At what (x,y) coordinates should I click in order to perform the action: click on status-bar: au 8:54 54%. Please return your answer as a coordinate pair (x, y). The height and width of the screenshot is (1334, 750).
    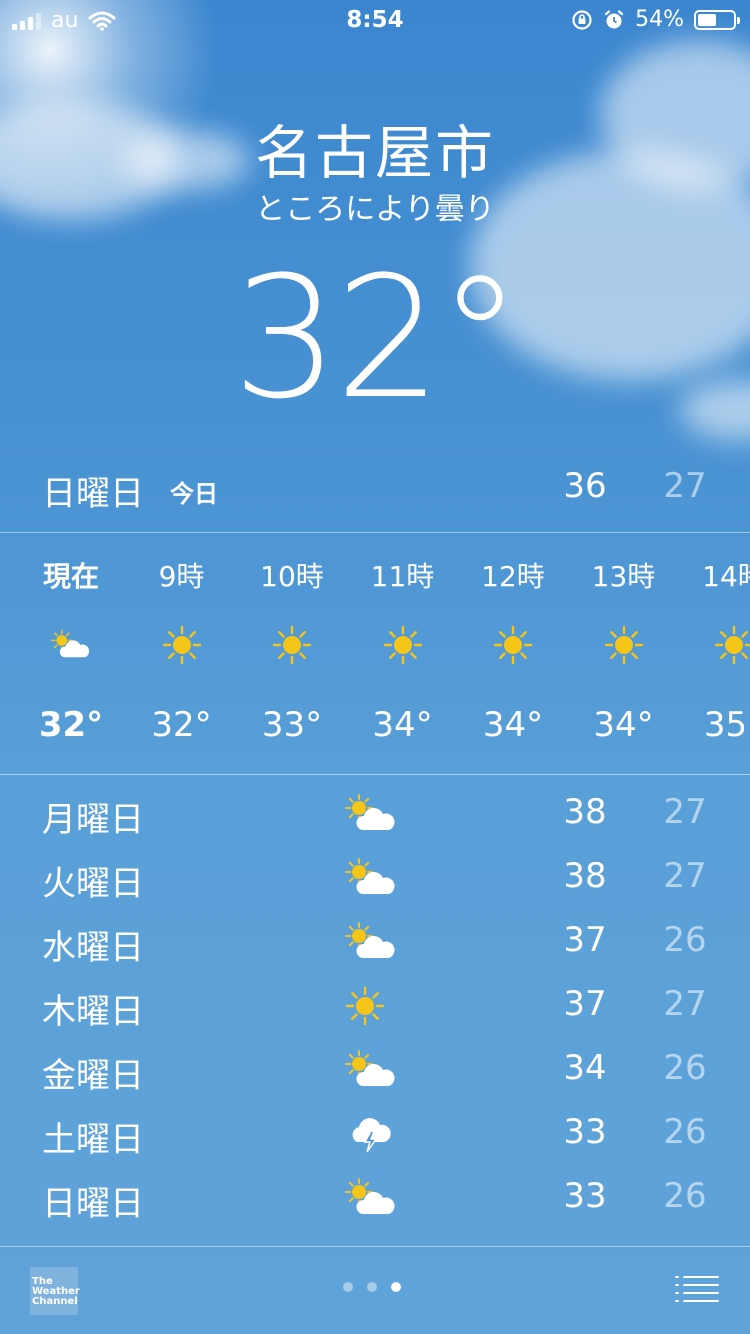
    Looking at the image, I should click on (375, 20).